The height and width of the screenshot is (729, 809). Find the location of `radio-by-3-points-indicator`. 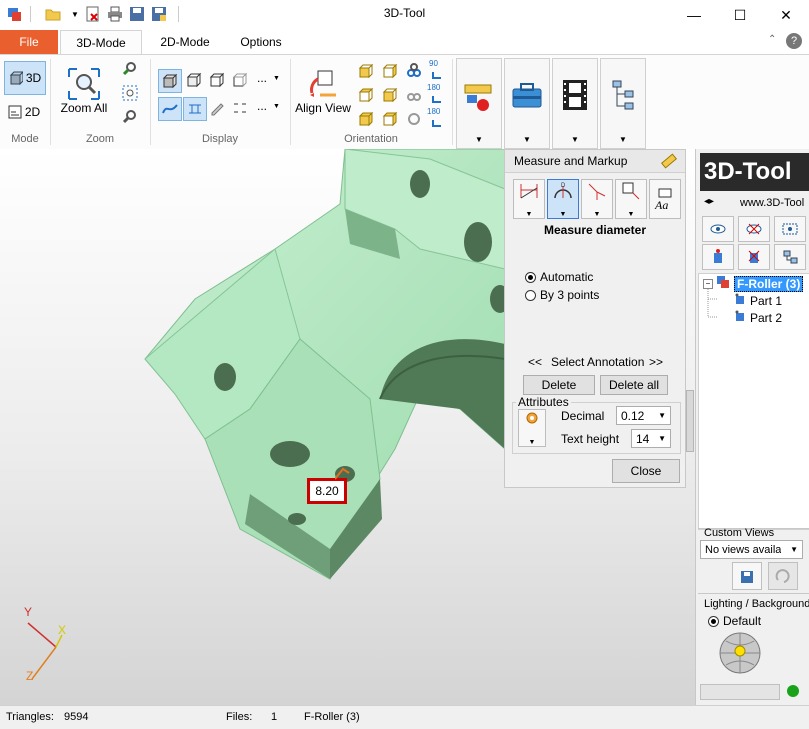

radio-by-3-points-indicator is located at coordinates (530, 295).